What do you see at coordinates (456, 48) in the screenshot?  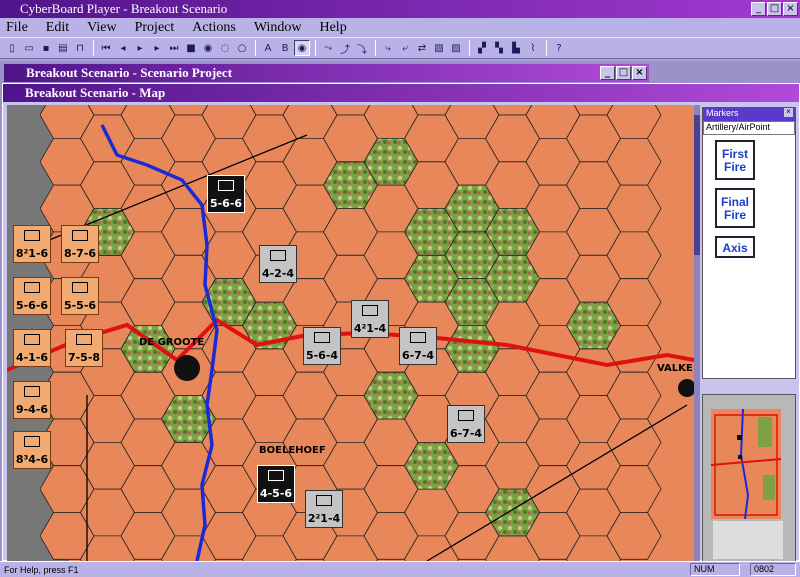 I see `stack-icon: ▨` at bounding box center [456, 48].